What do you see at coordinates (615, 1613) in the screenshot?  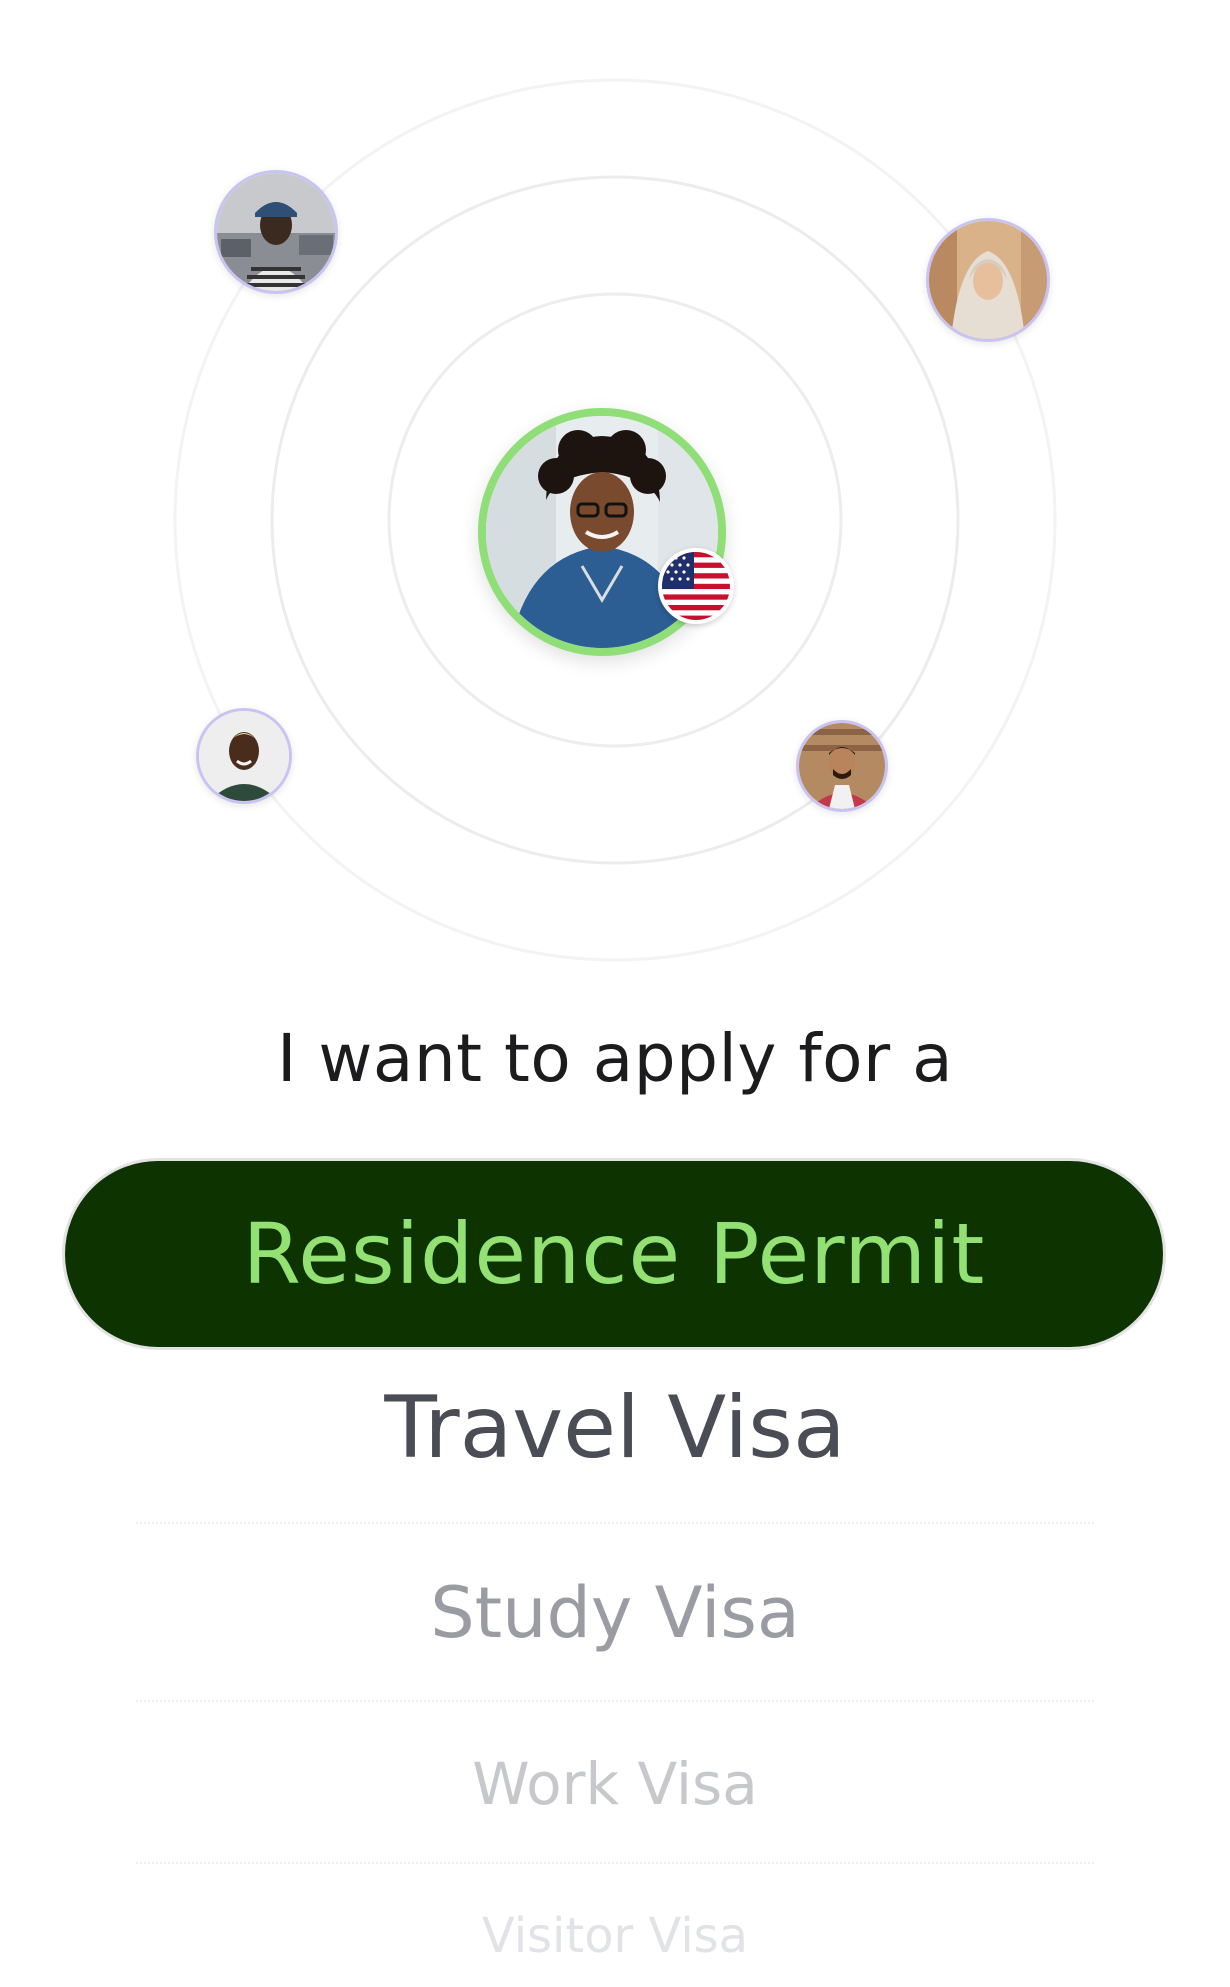 I see `visa-option-study: Study Visa` at bounding box center [615, 1613].